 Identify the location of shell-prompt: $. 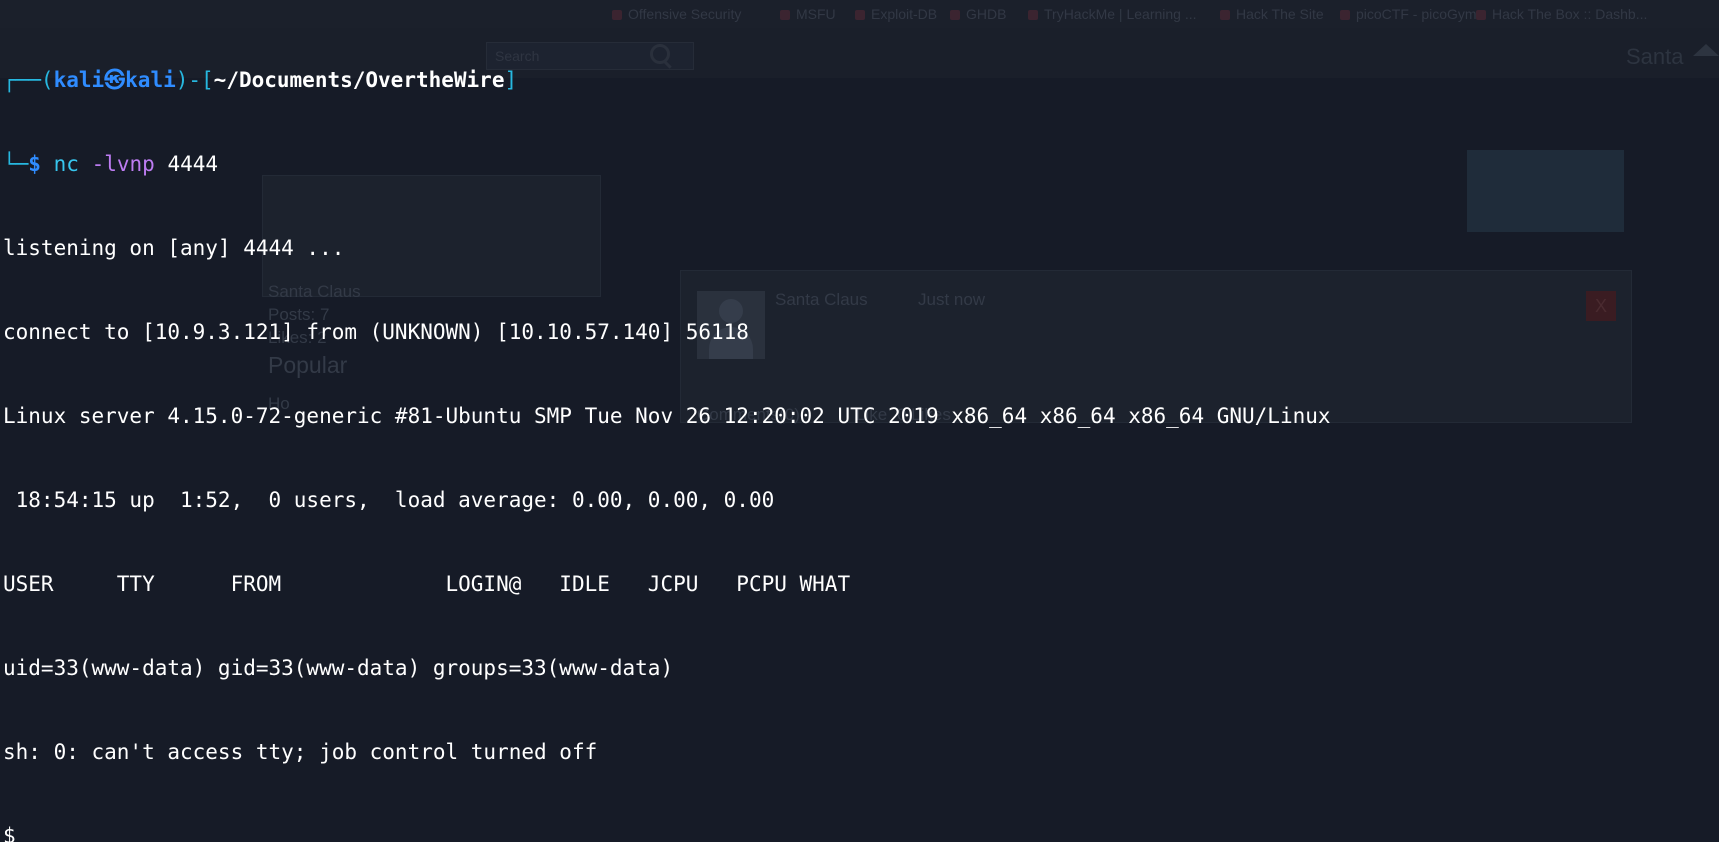
(861, 832).